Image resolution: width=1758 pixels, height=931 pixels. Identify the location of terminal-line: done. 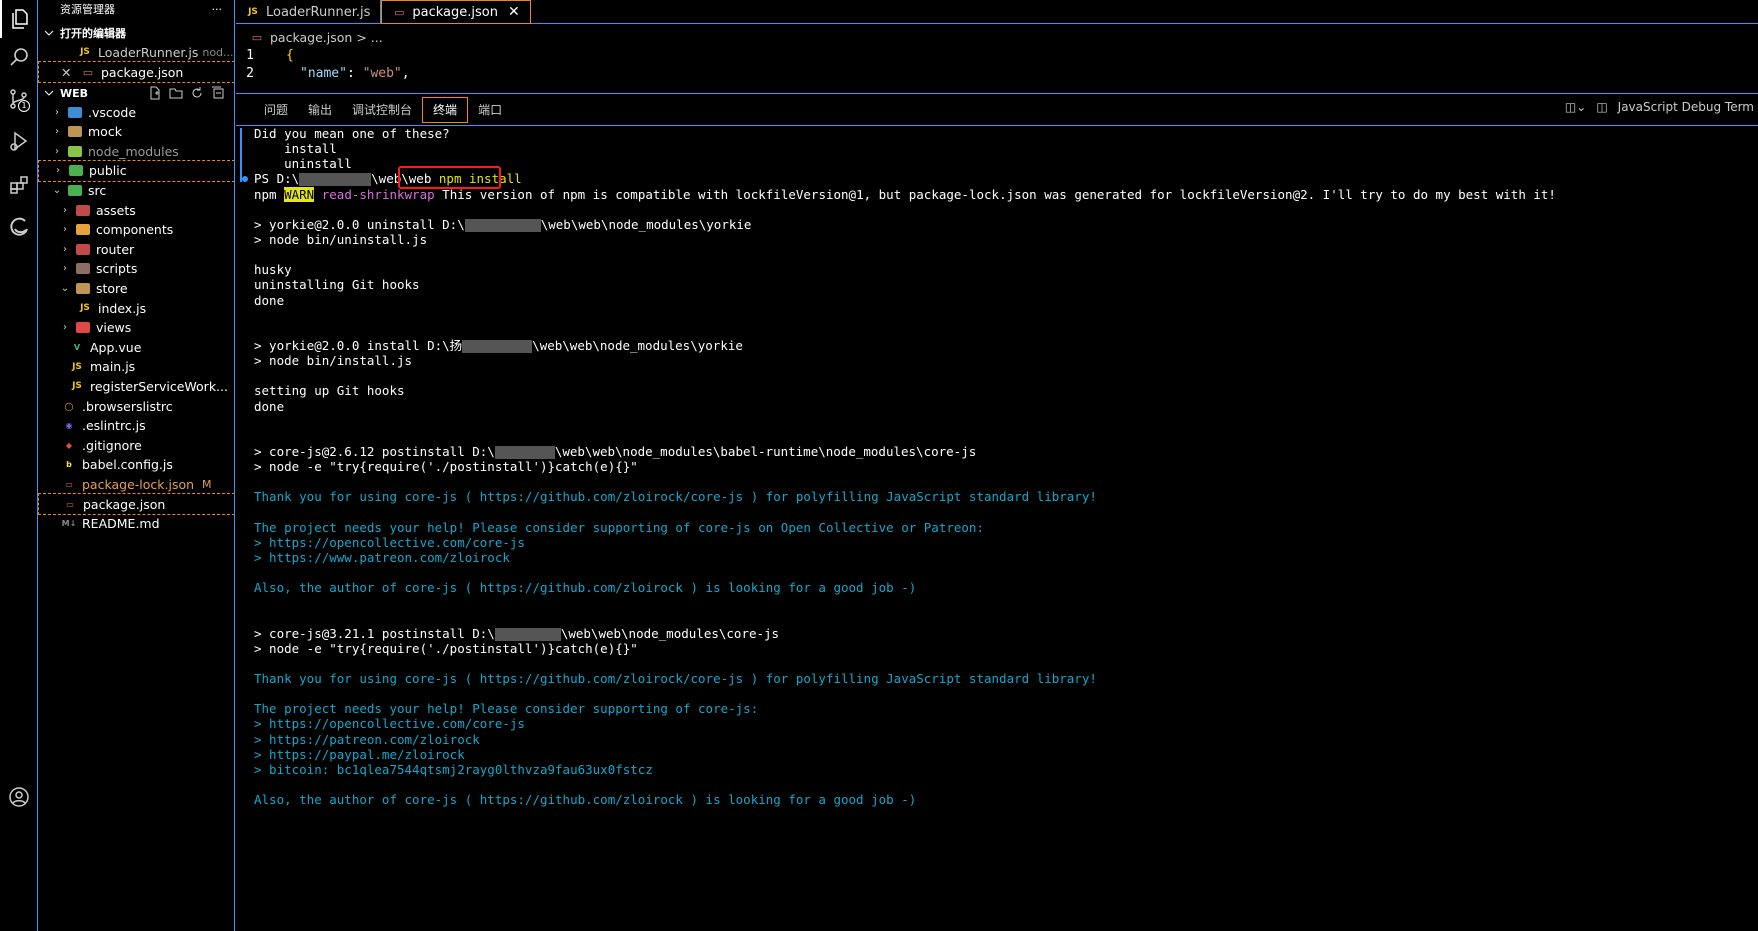
(1006, 406).